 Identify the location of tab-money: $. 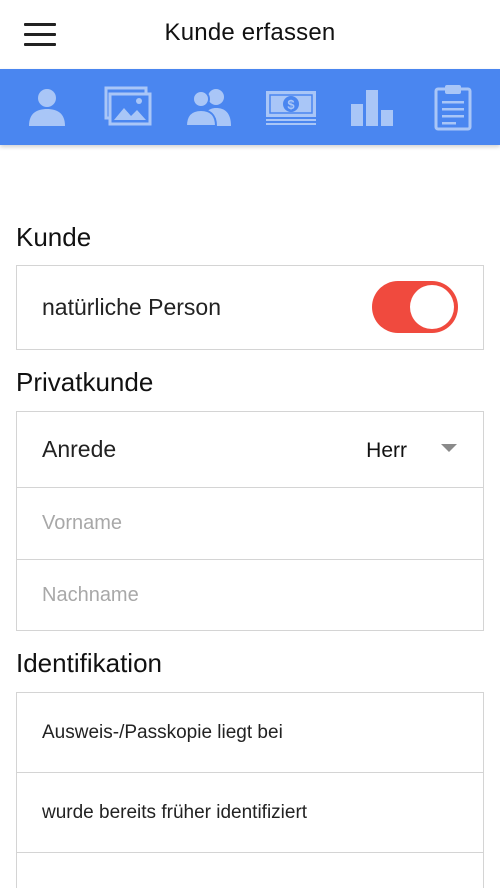
(291, 107).